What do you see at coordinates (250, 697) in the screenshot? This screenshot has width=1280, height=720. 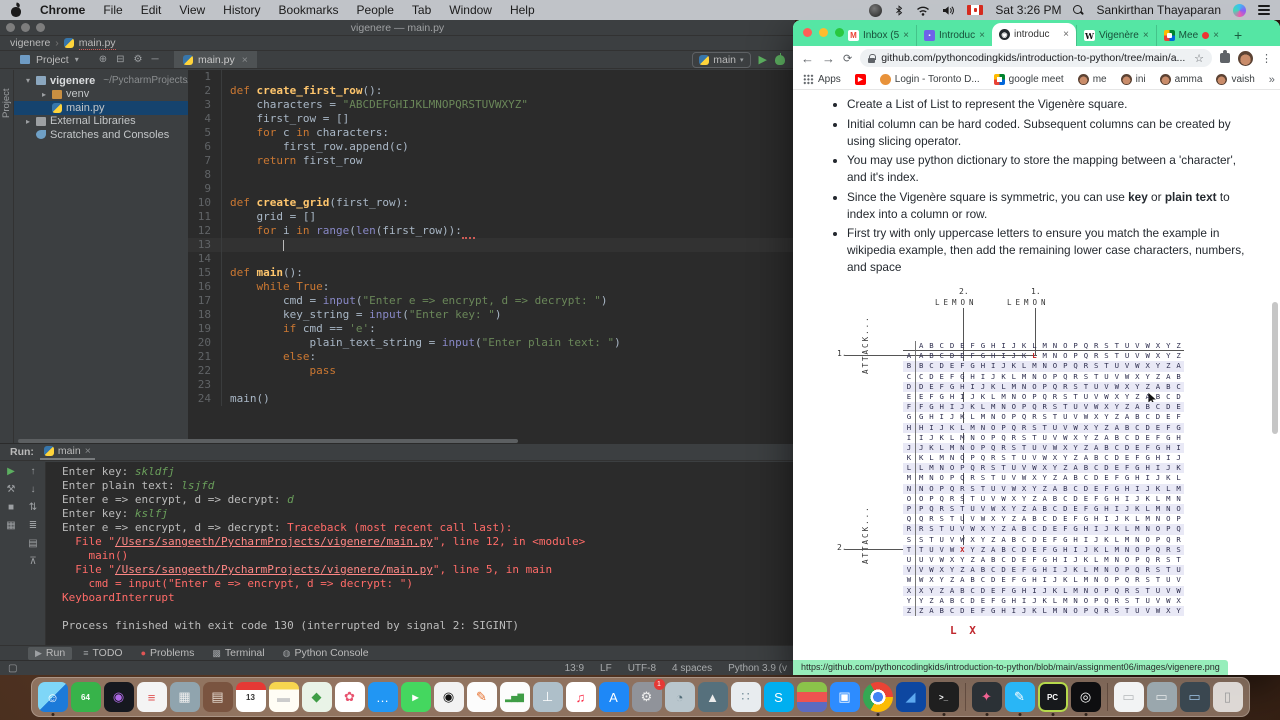 I see `dock-item-calendar: 13` at bounding box center [250, 697].